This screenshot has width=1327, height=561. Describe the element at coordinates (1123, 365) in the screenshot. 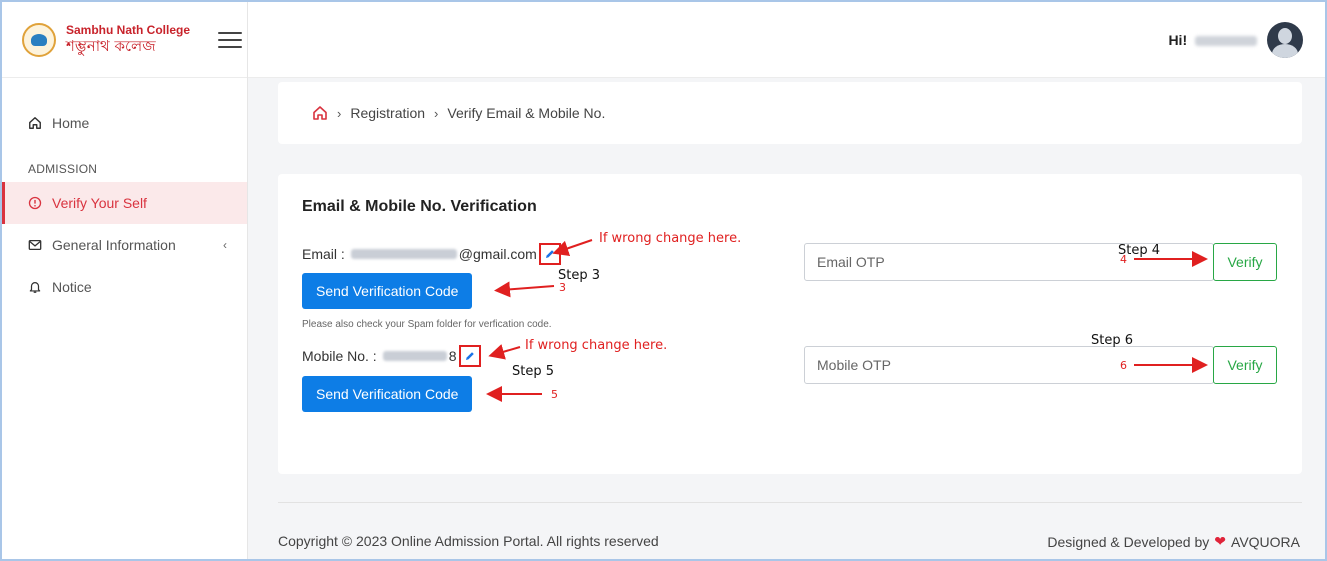

I see `annotation-num6: 6` at that location.